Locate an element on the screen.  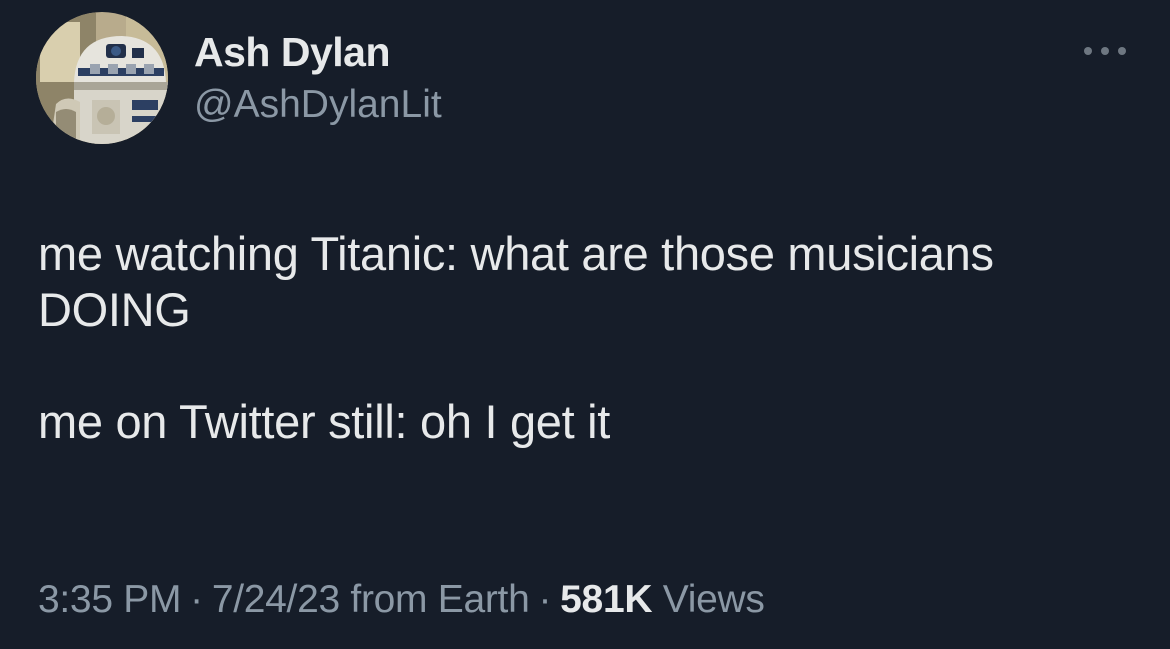
more-horizontal-icon is located at coordinates (1105, 51).